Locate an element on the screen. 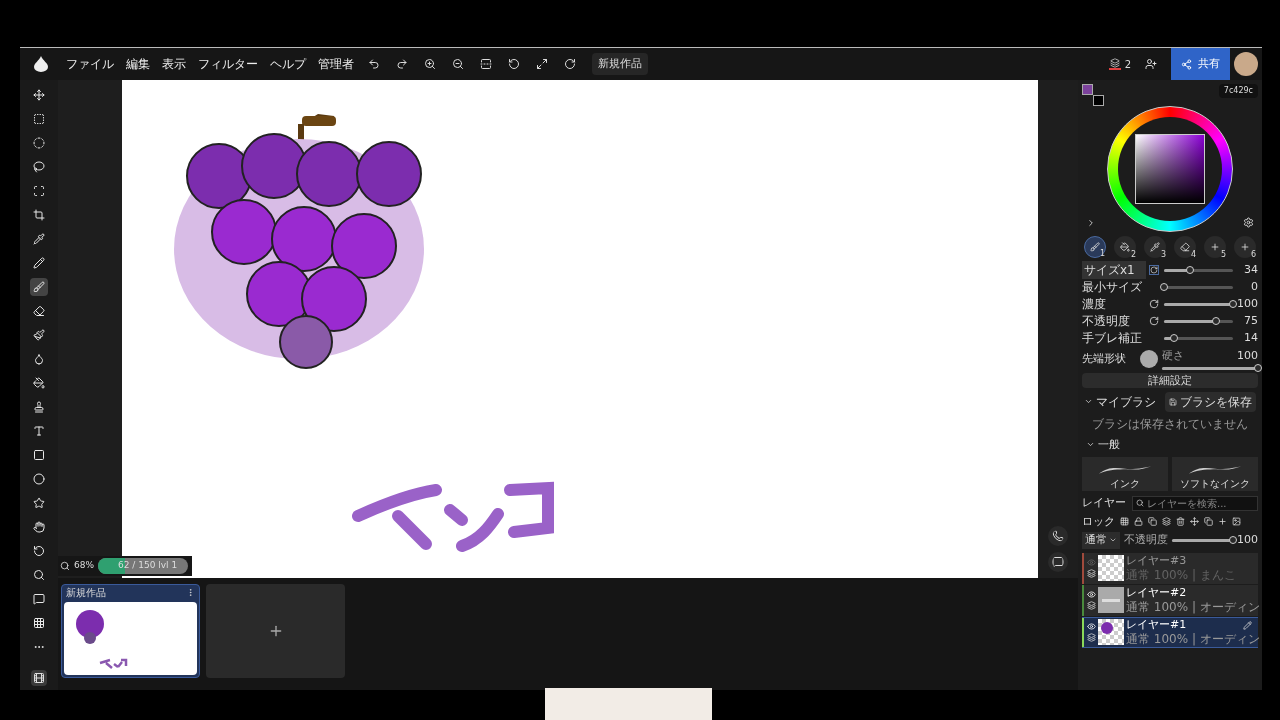  add-user-icon is located at coordinates (1151, 64).